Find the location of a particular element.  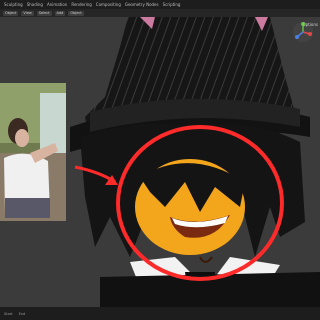

mode-selector: Object is located at coordinates (11, 13).